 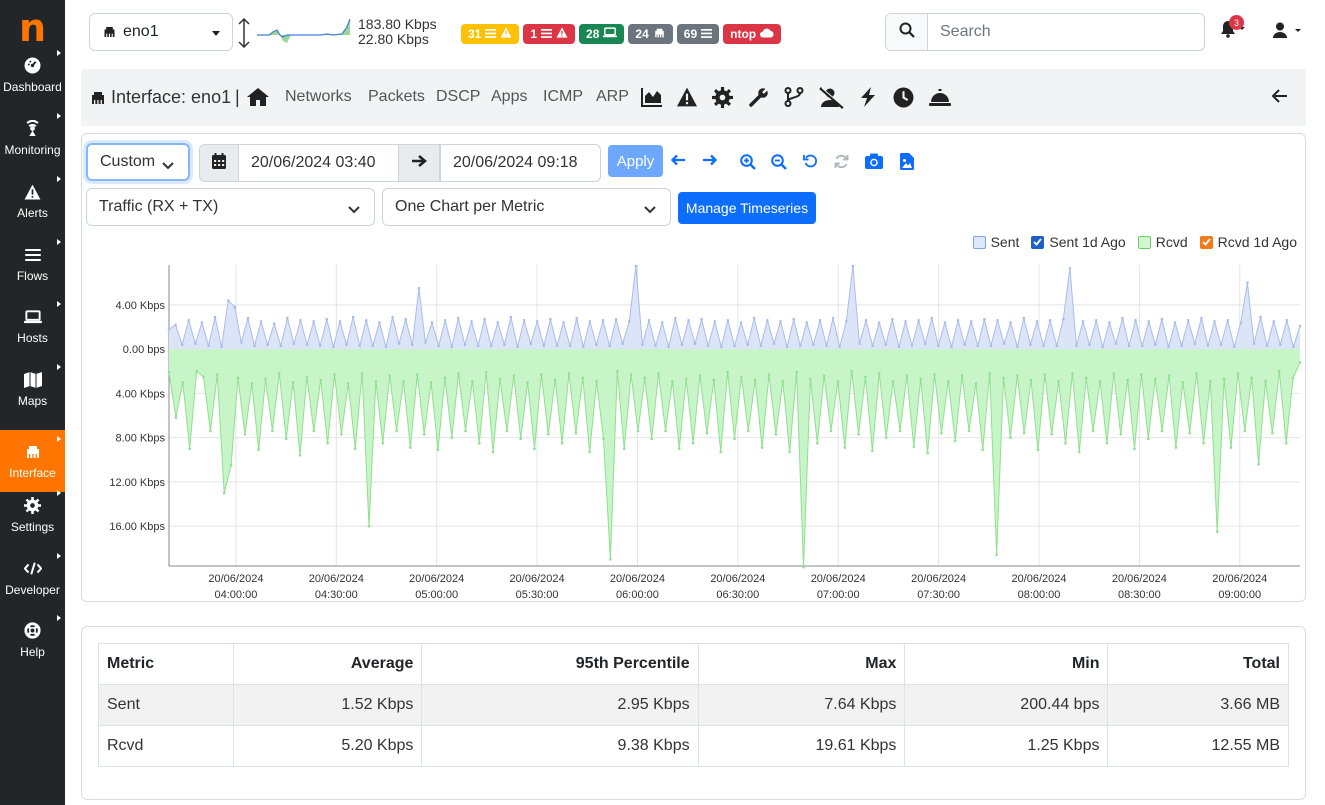 What do you see at coordinates (32, 640) in the screenshot?
I see `sidebar-item-help: Help` at bounding box center [32, 640].